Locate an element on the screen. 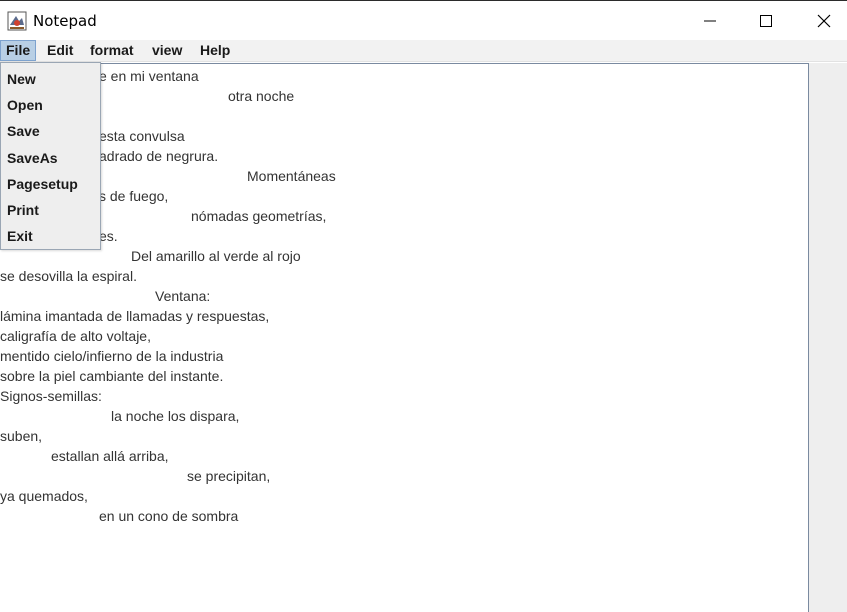 Image resolution: width=847 pixels, height=612 pixels. text-line: ya quemados, is located at coordinates (44, 496).